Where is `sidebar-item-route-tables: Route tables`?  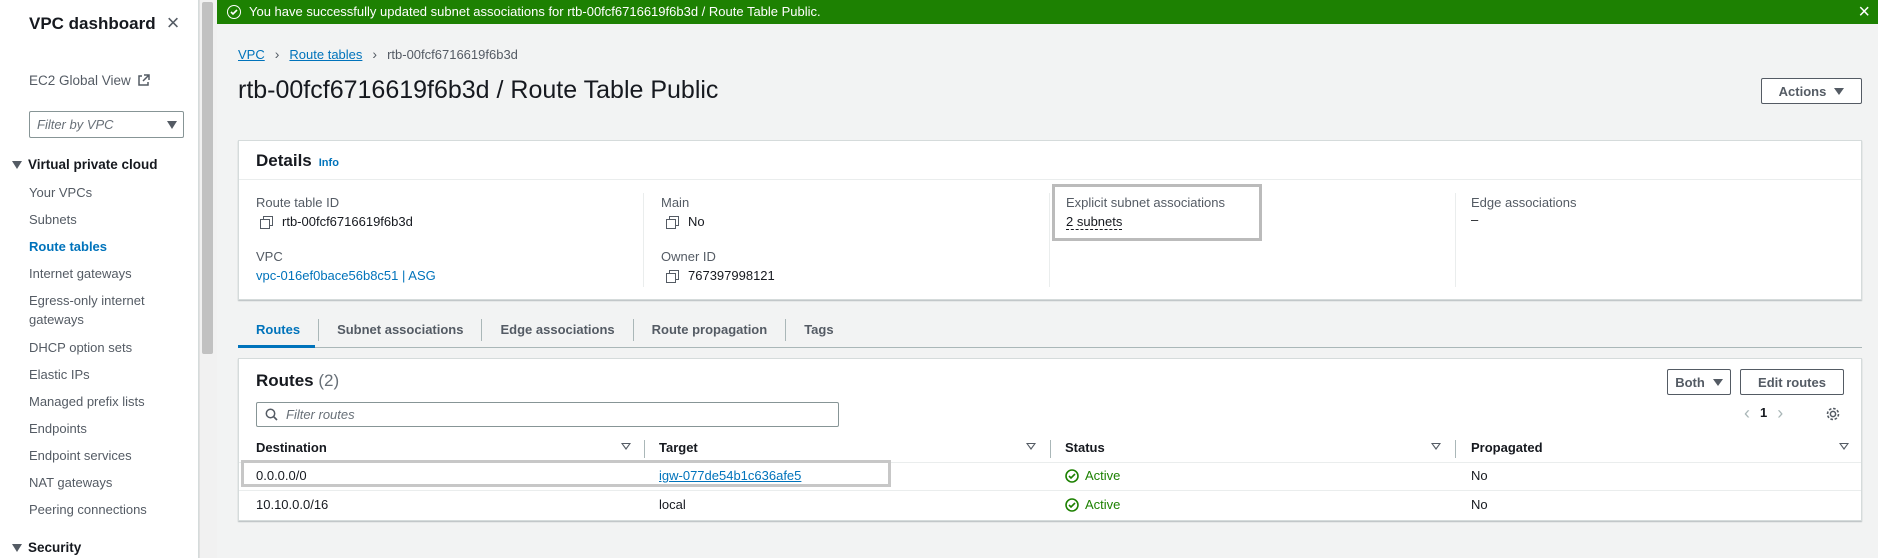
sidebar-item-route-tables: Route tables is located at coordinates (68, 246).